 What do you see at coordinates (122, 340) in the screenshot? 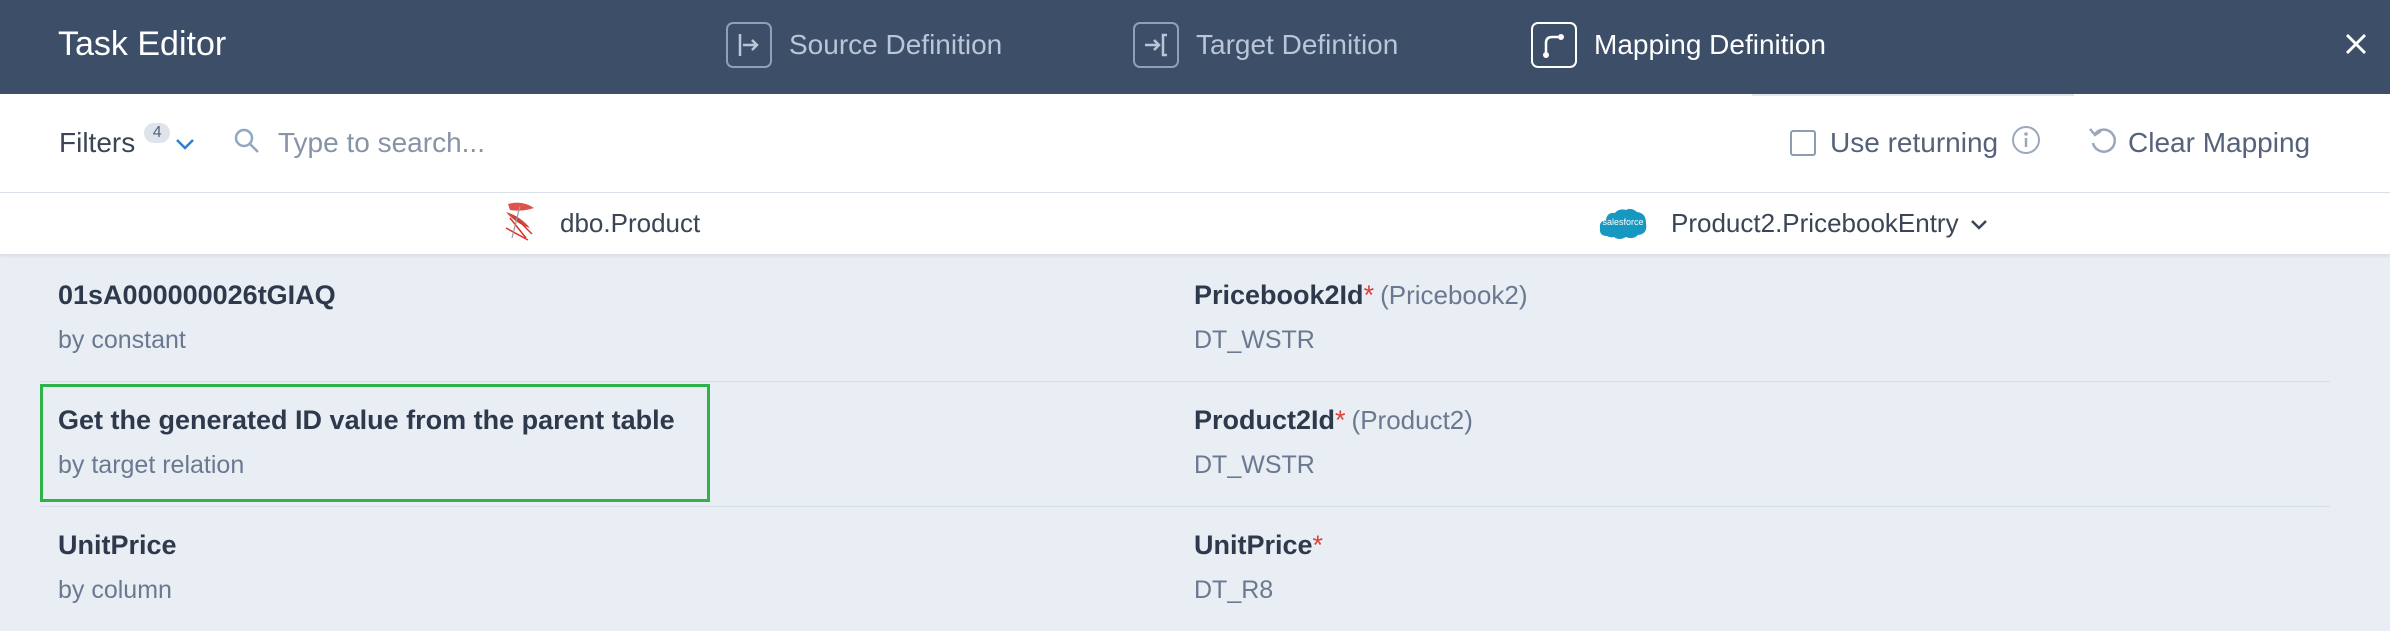
I see `source-mapping-type: by constant` at bounding box center [122, 340].